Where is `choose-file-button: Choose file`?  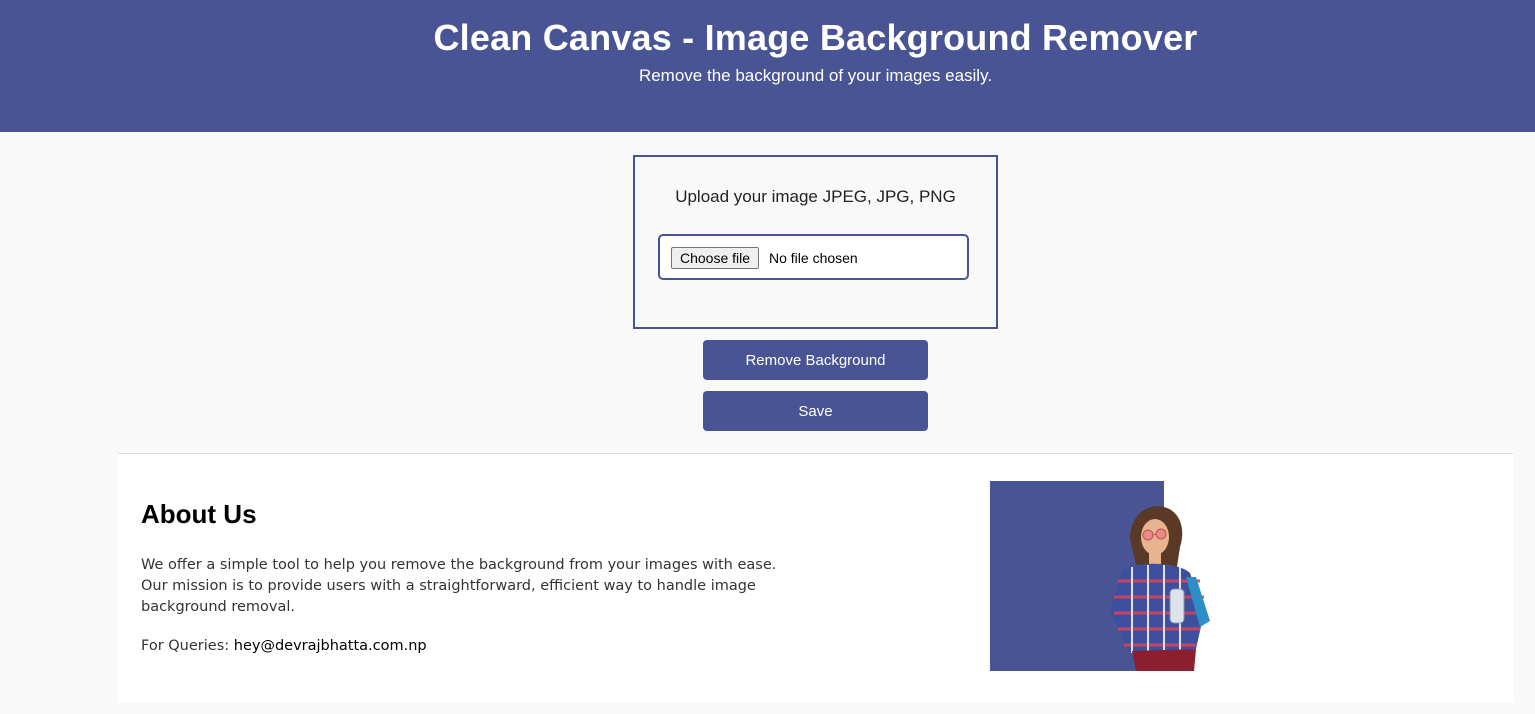 choose-file-button: Choose file is located at coordinates (715, 258).